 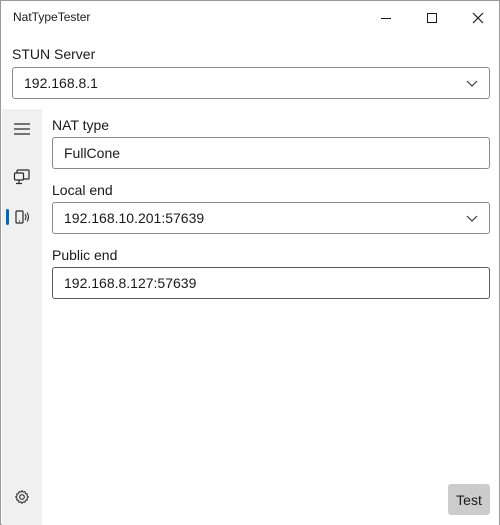 What do you see at coordinates (92, 153) in the screenshot?
I see `nat-type-value: FullCone` at bounding box center [92, 153].